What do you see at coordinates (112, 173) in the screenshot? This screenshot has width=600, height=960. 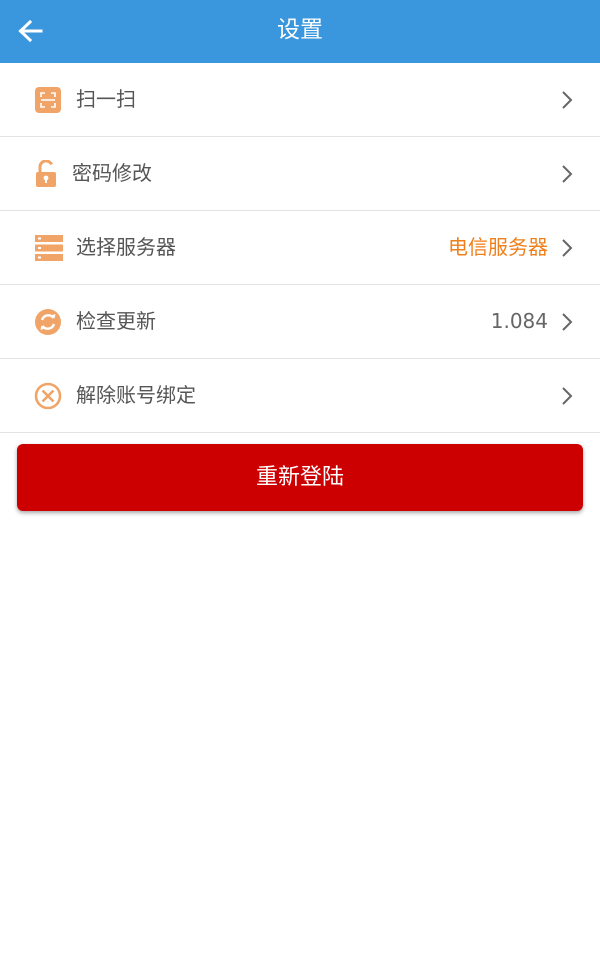 I see `settings-item-label: 密码修改` at bounding box center [112, 173].